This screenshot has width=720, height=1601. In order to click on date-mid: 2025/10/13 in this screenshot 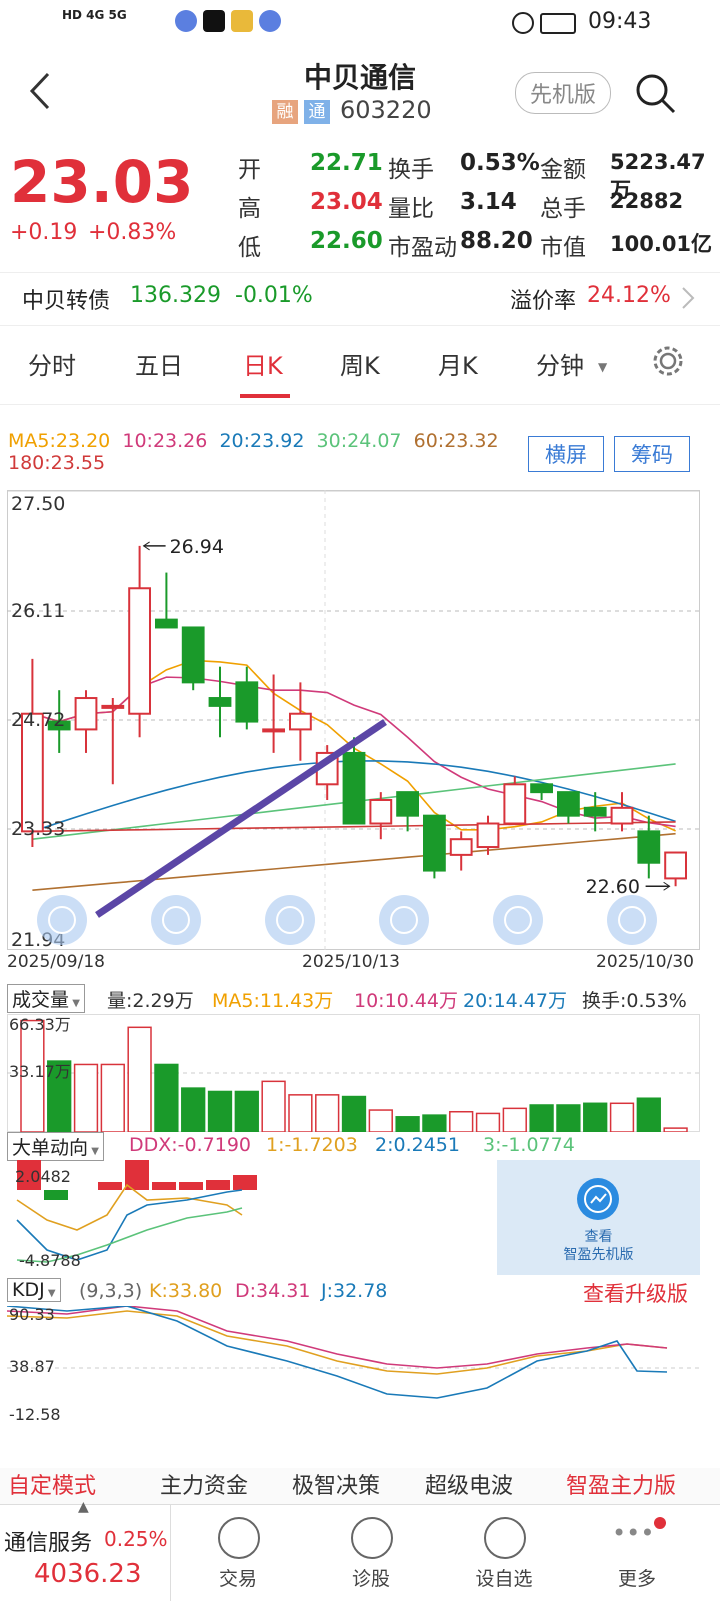, I will do `click(351, 962)`.